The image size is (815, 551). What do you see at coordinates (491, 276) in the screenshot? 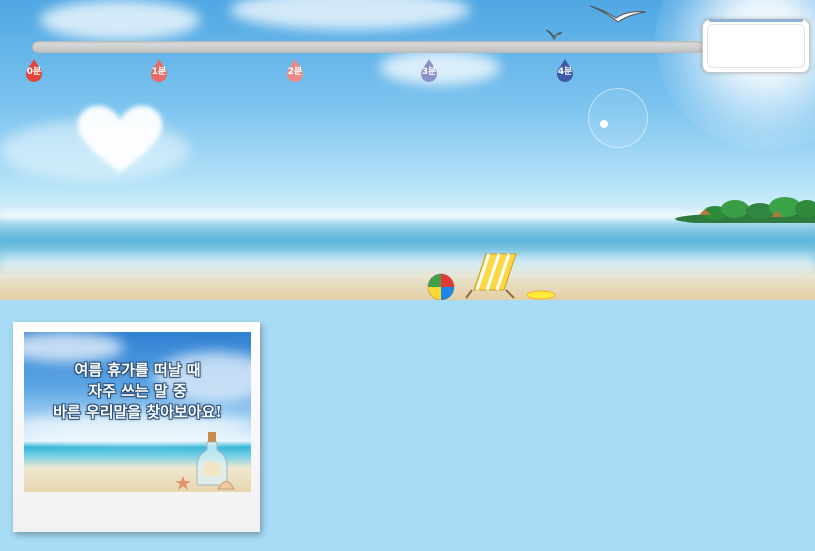
I see `beach-chair-icon` at bounding box center [491, 276].